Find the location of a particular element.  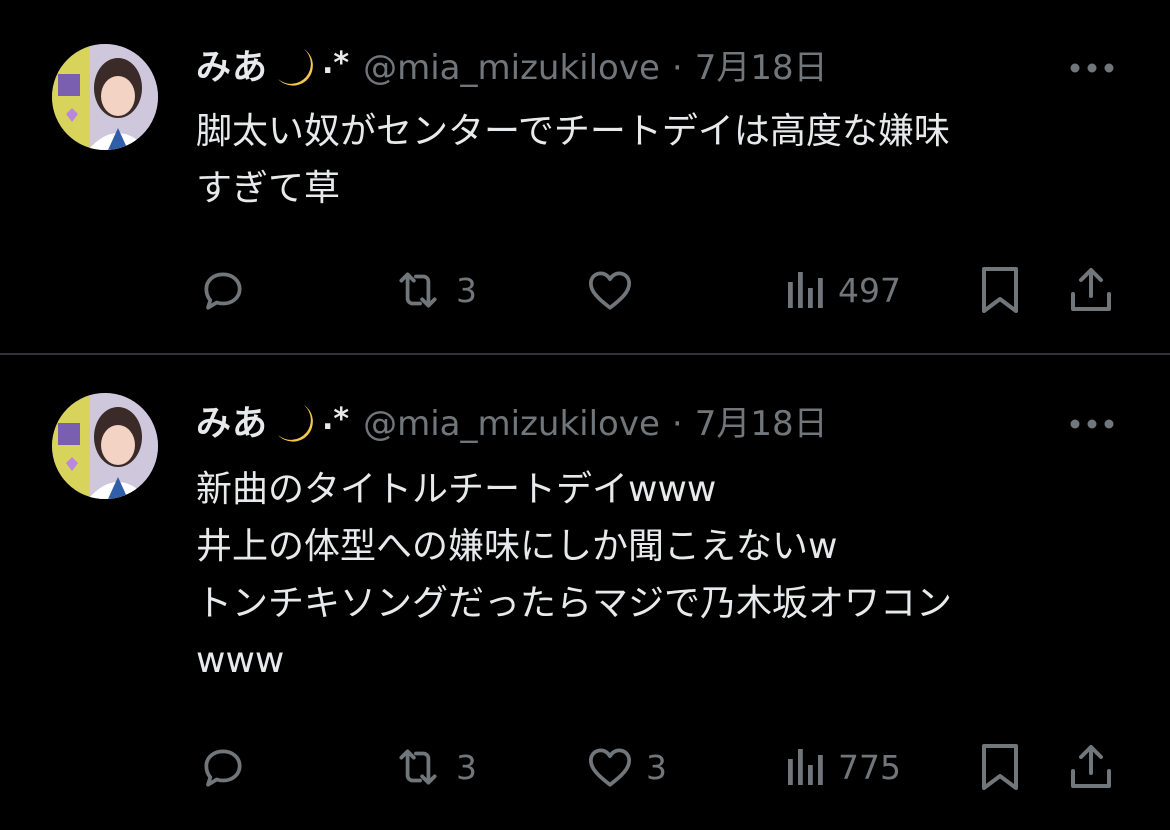

tweet-text: 脚太い奴がセンターでチートデイは高度な嫌味 すぎて草 is located at coordinates (656, 160).